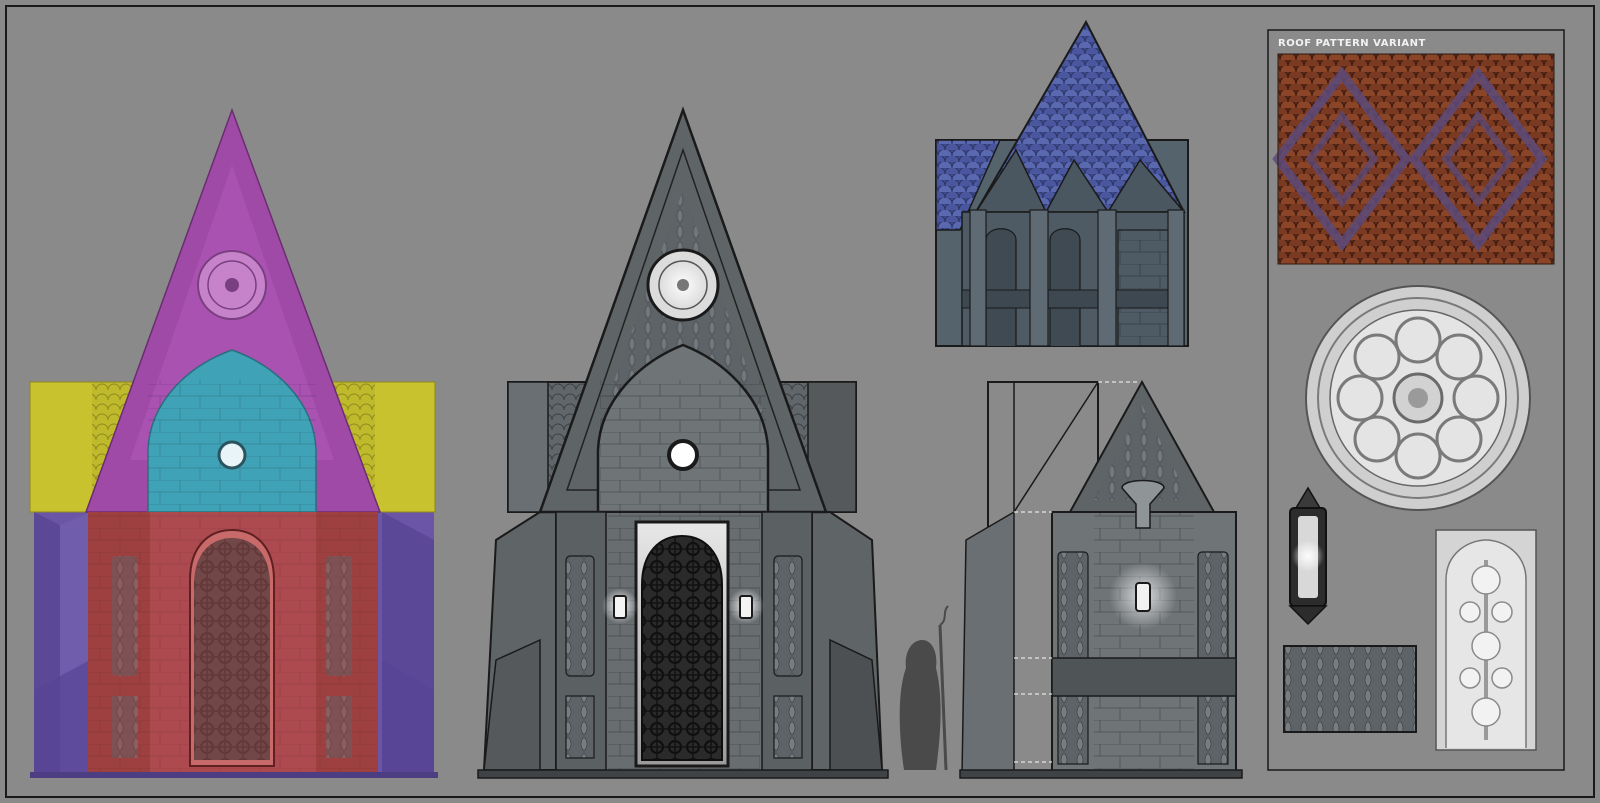 This screenshot has height=803, width=1600. Describe the element at coordinates (1486, 640) in the screenshot. I see `vine-pilaster-detail` at that location.